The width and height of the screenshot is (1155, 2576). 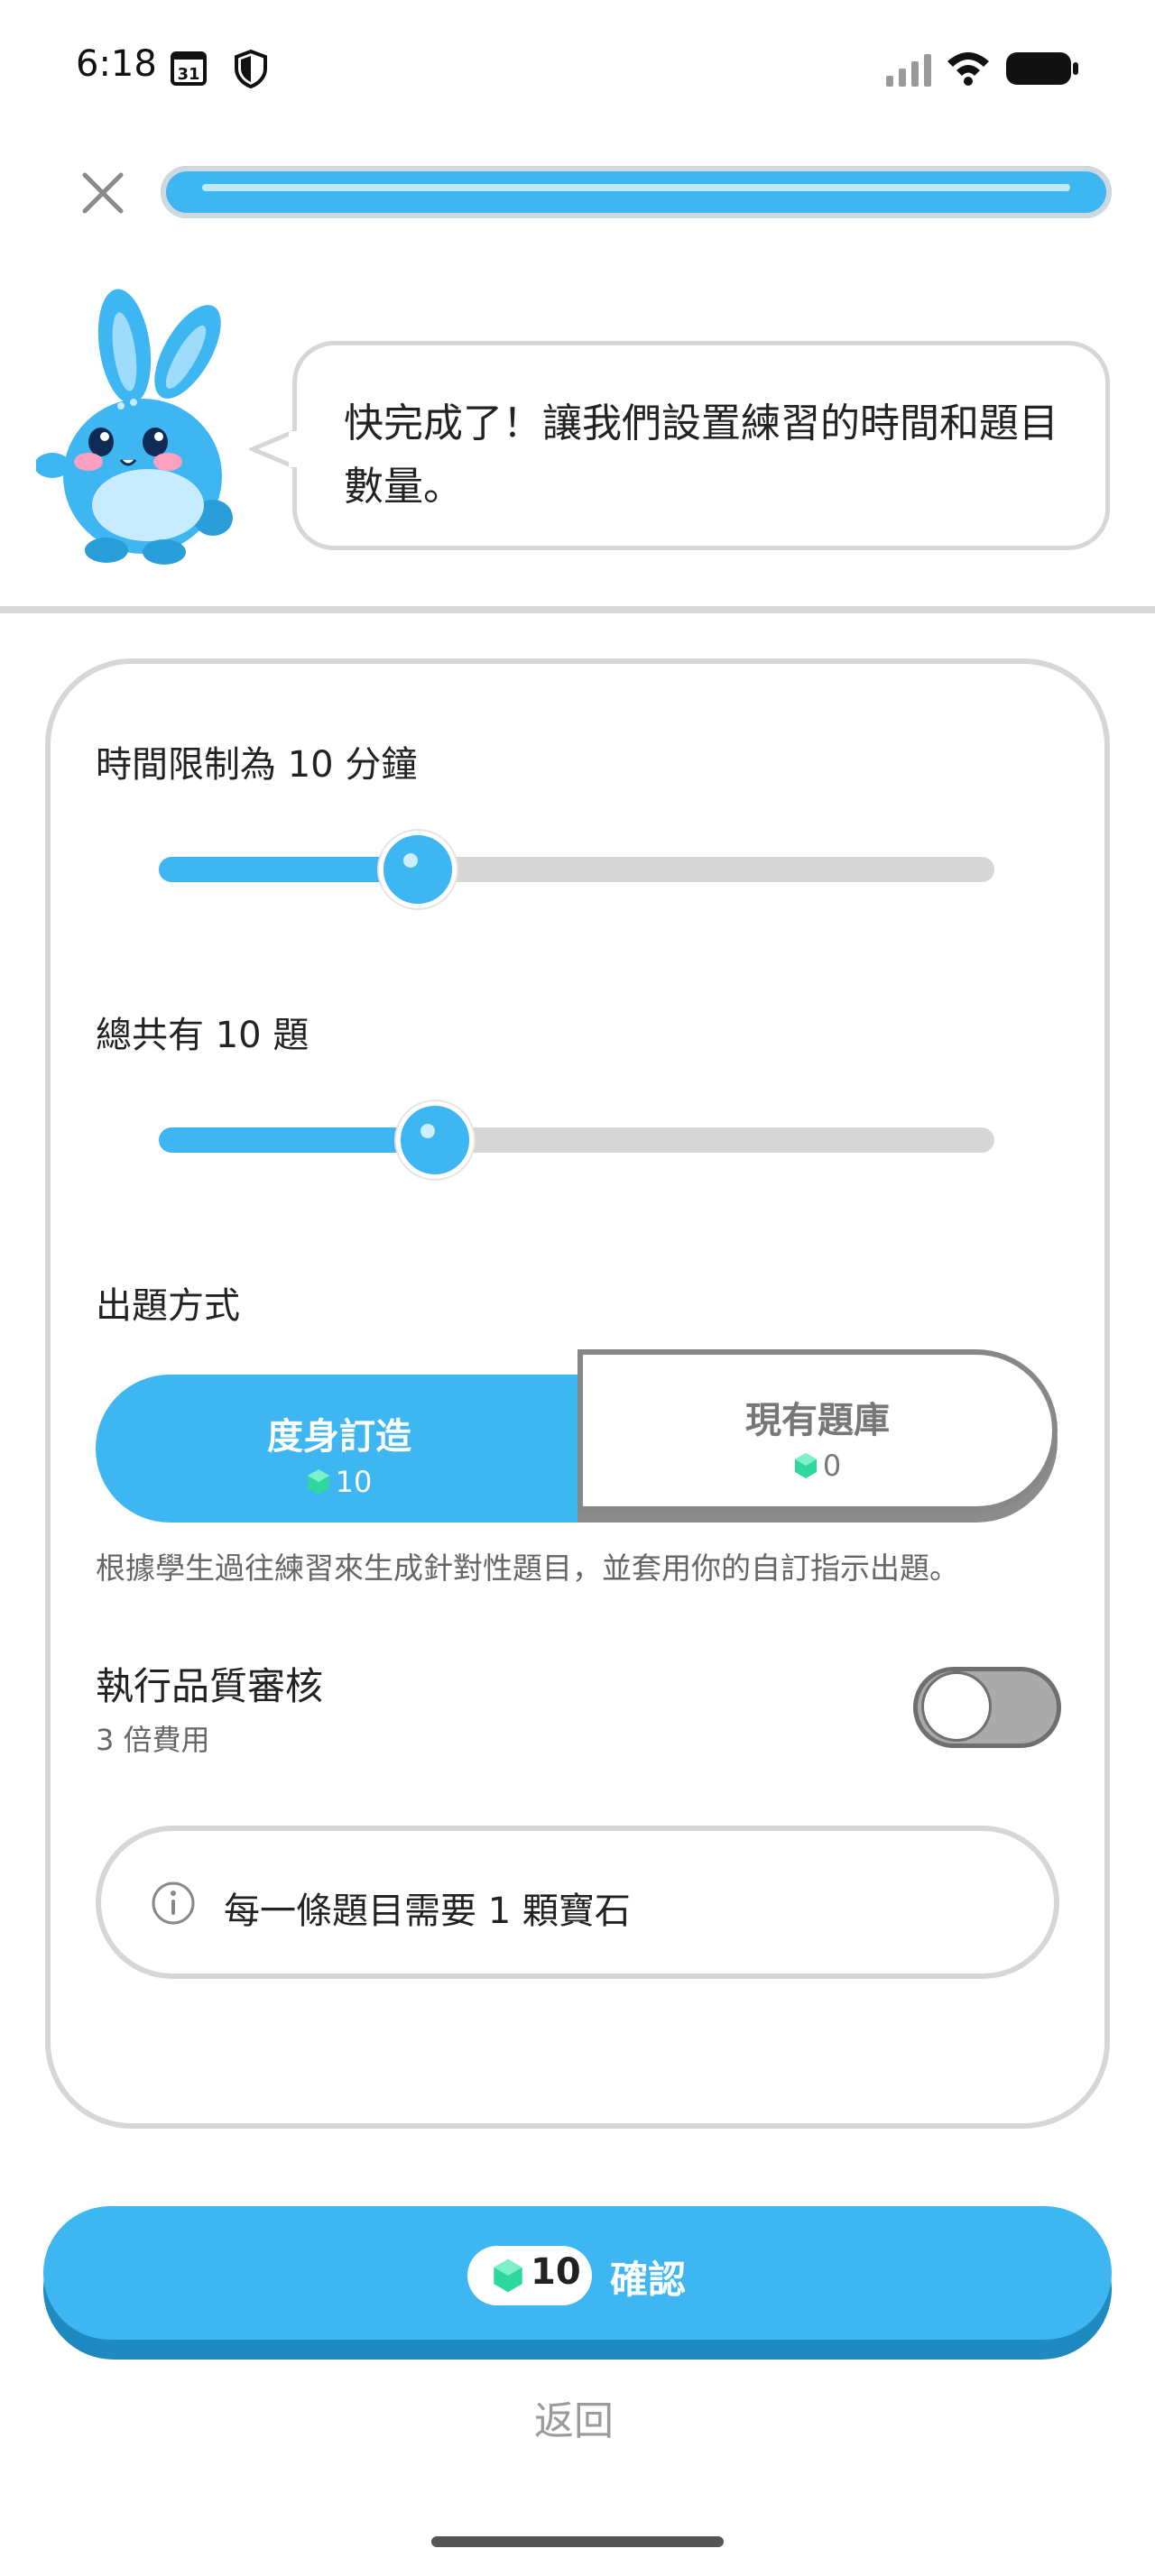 I want to click on wifi-icon, so click(x=968, y=69).